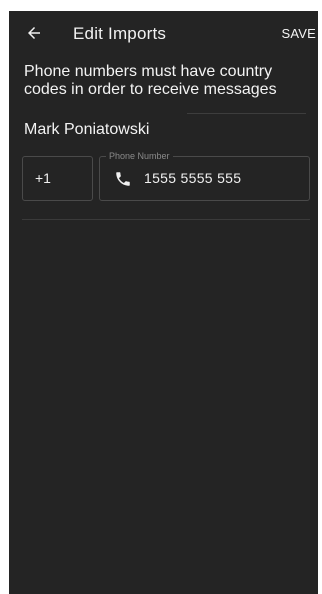 The image size is (322, 594). Describe the element at coordinates (57, 178) in the screenshot. I see `country-code-field: +1` at that location.